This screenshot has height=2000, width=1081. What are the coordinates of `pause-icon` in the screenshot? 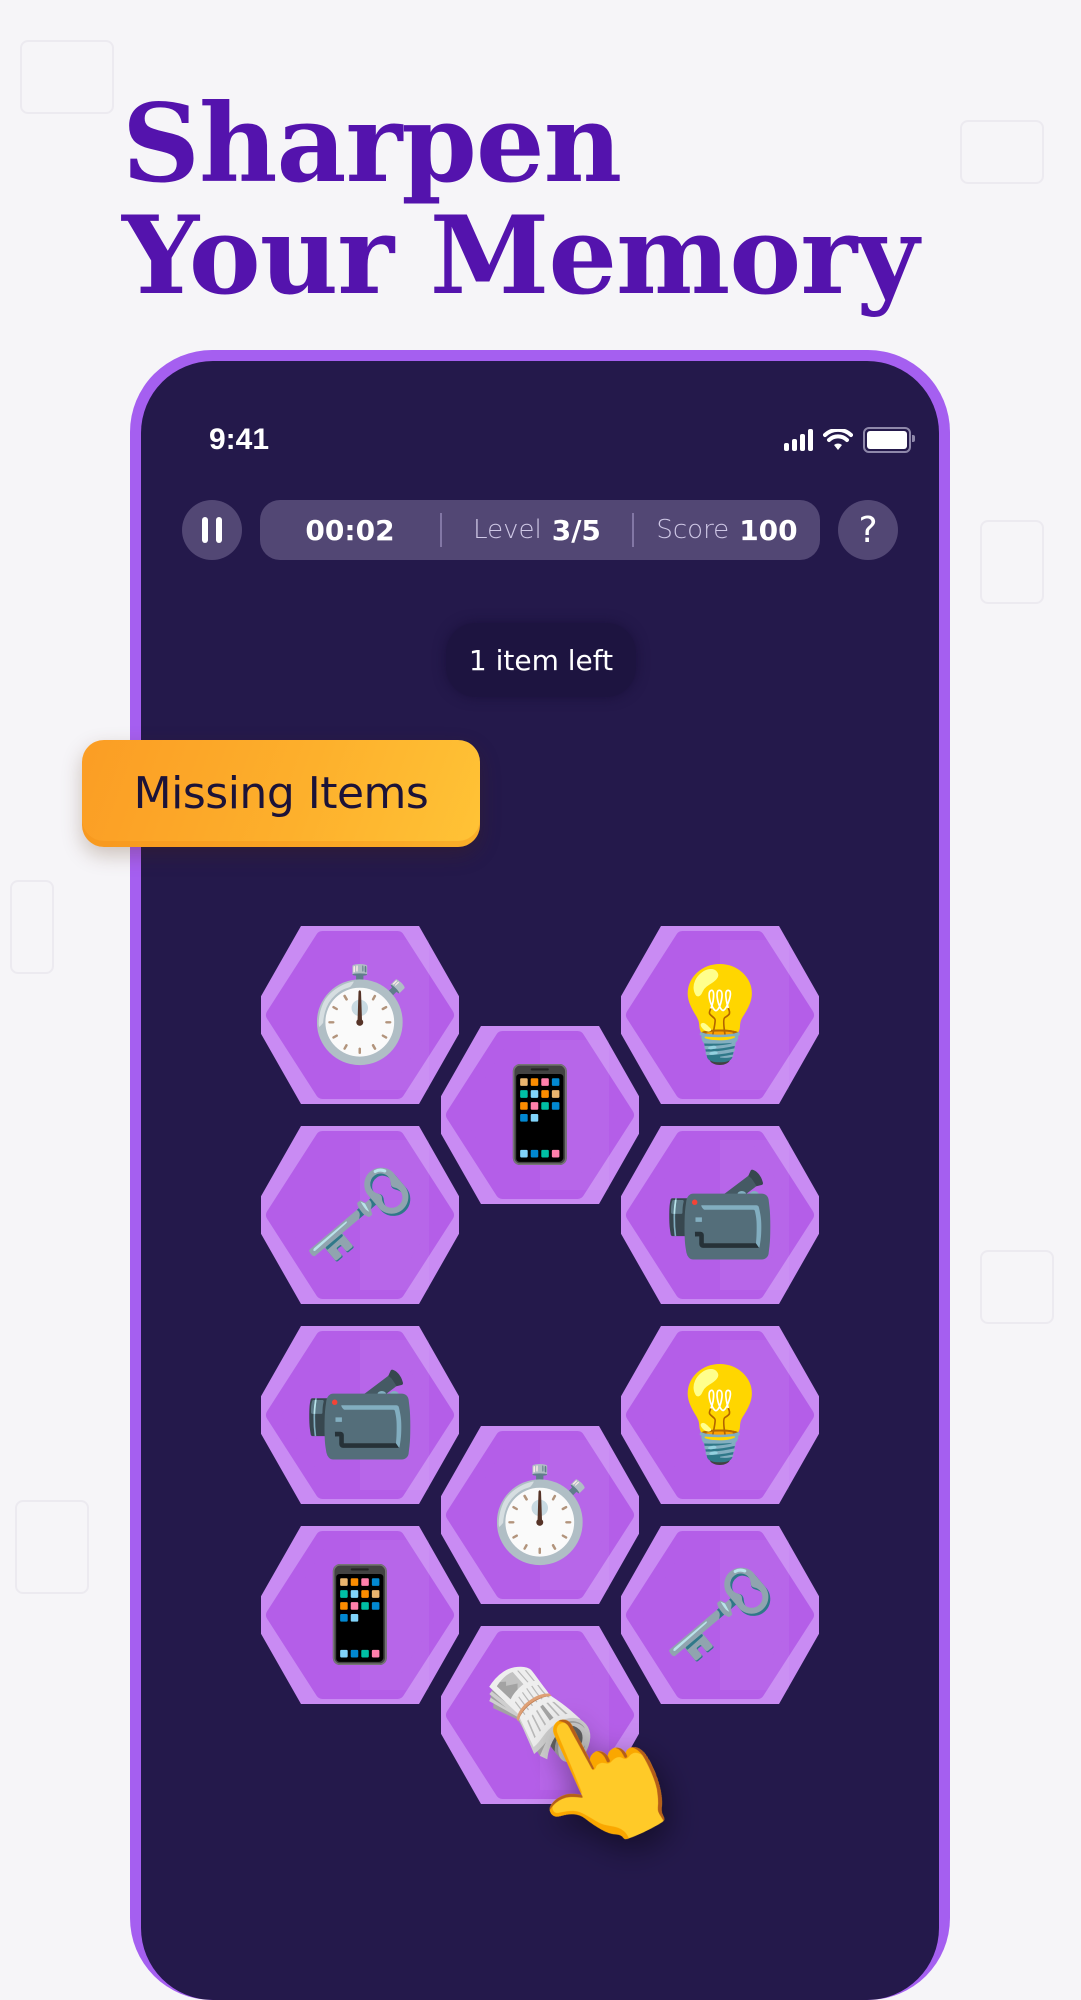 It's located at (212, 530).